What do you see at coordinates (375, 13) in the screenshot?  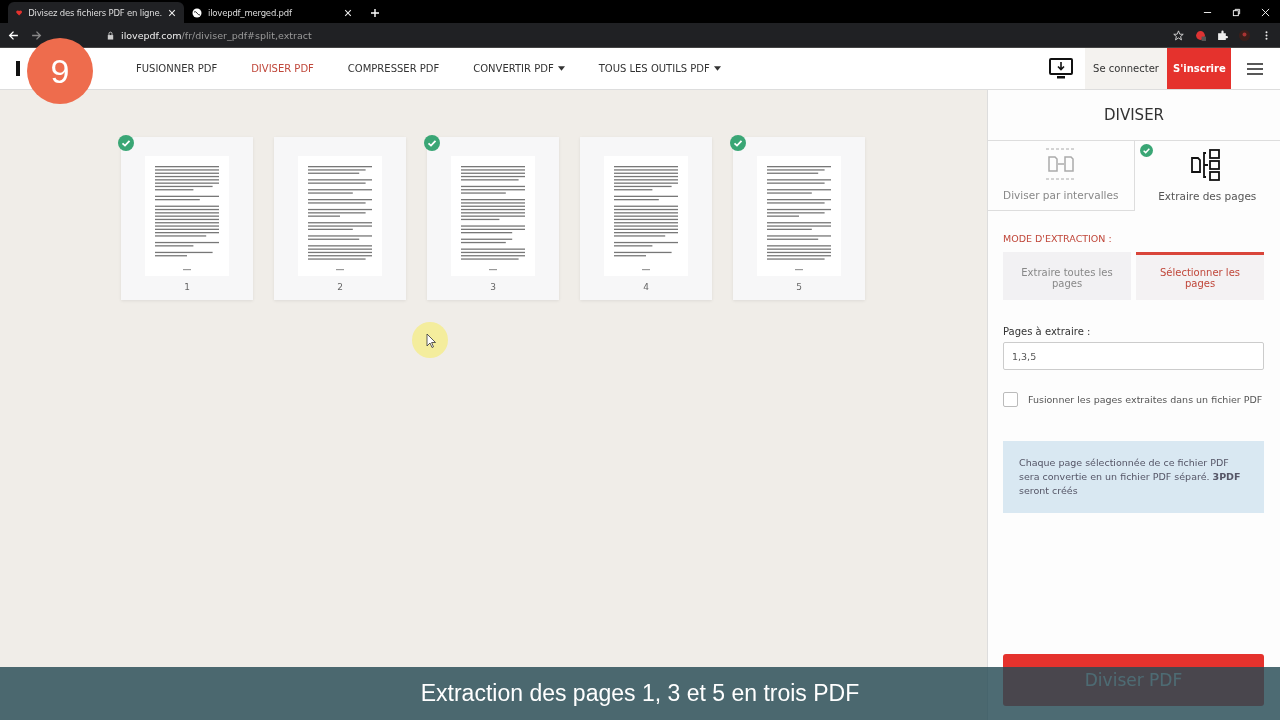 I see `new-tab-icon` at bounding box center [375, 13].